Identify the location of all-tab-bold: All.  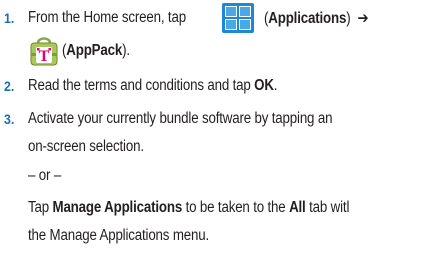
(297, 207).